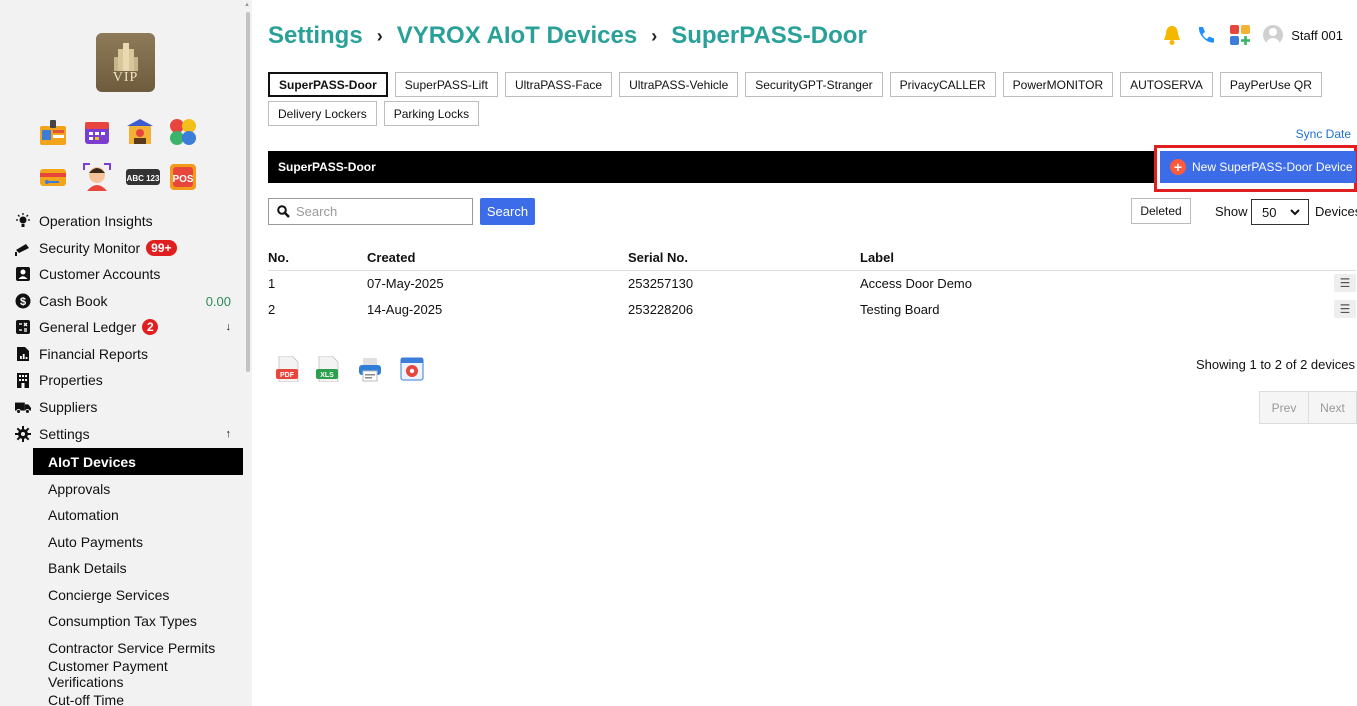 This screenshot has height=706, width=1357. Describe the element at coordinates (315, 36) in the screenshot. I see `breadcrumb-settings: Settings` at that location.